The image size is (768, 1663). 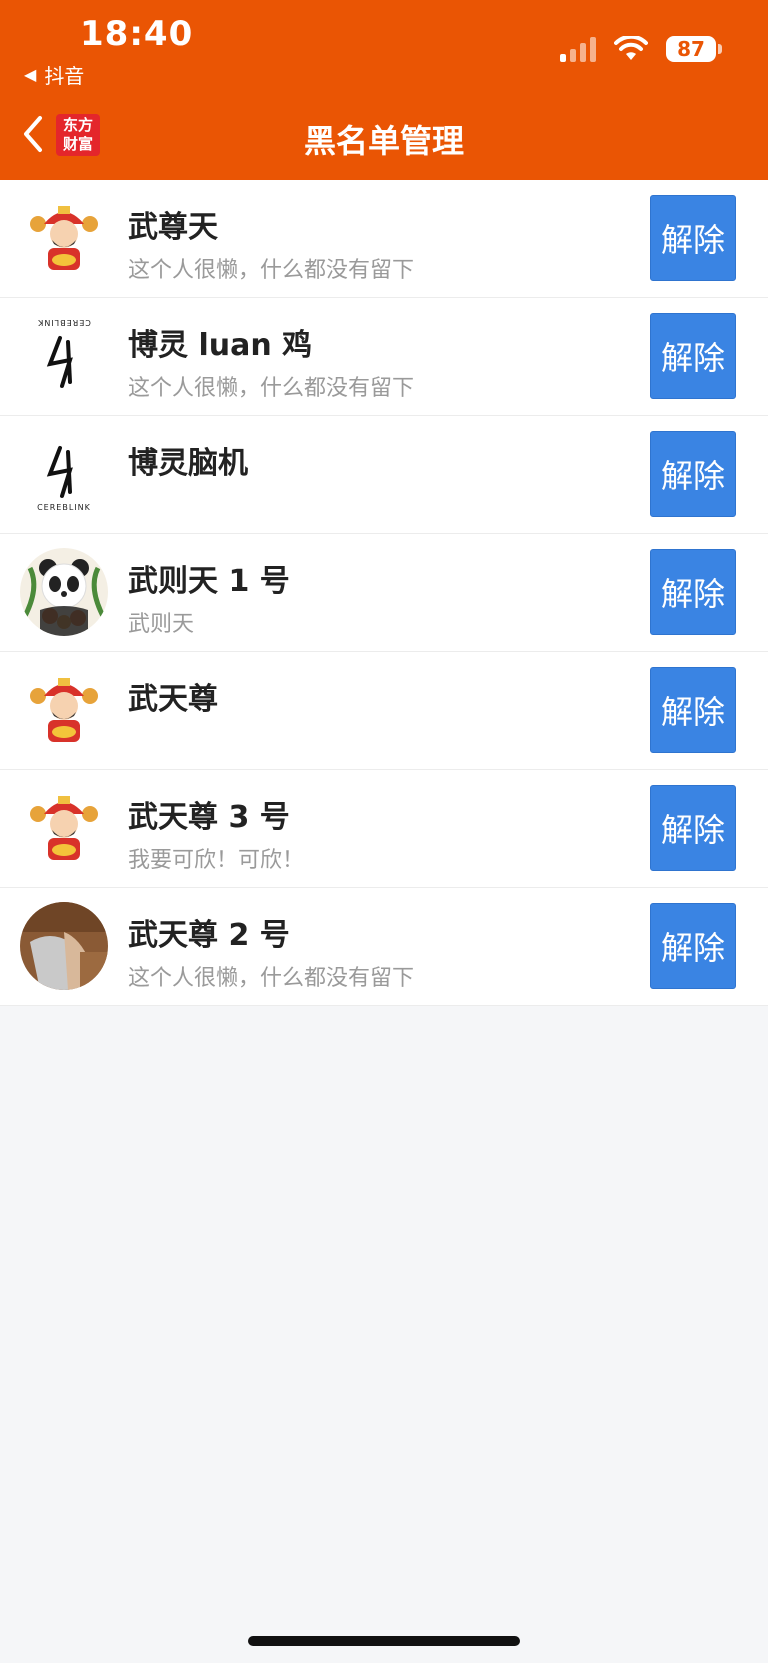 I want to click on battery-icon: 87, so click(x=694, y=49).